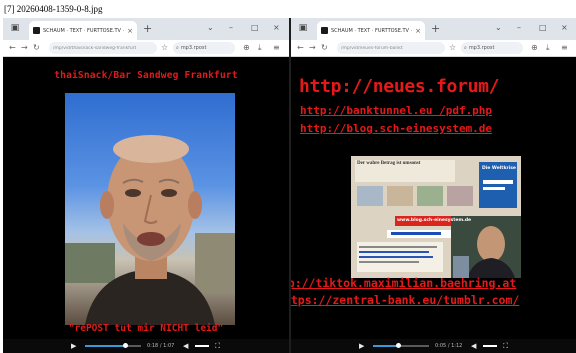  I want to click on left-active-tab: SCHAUM · TEXT · FURTTOSE.TV · X ×, so click(83, 30).